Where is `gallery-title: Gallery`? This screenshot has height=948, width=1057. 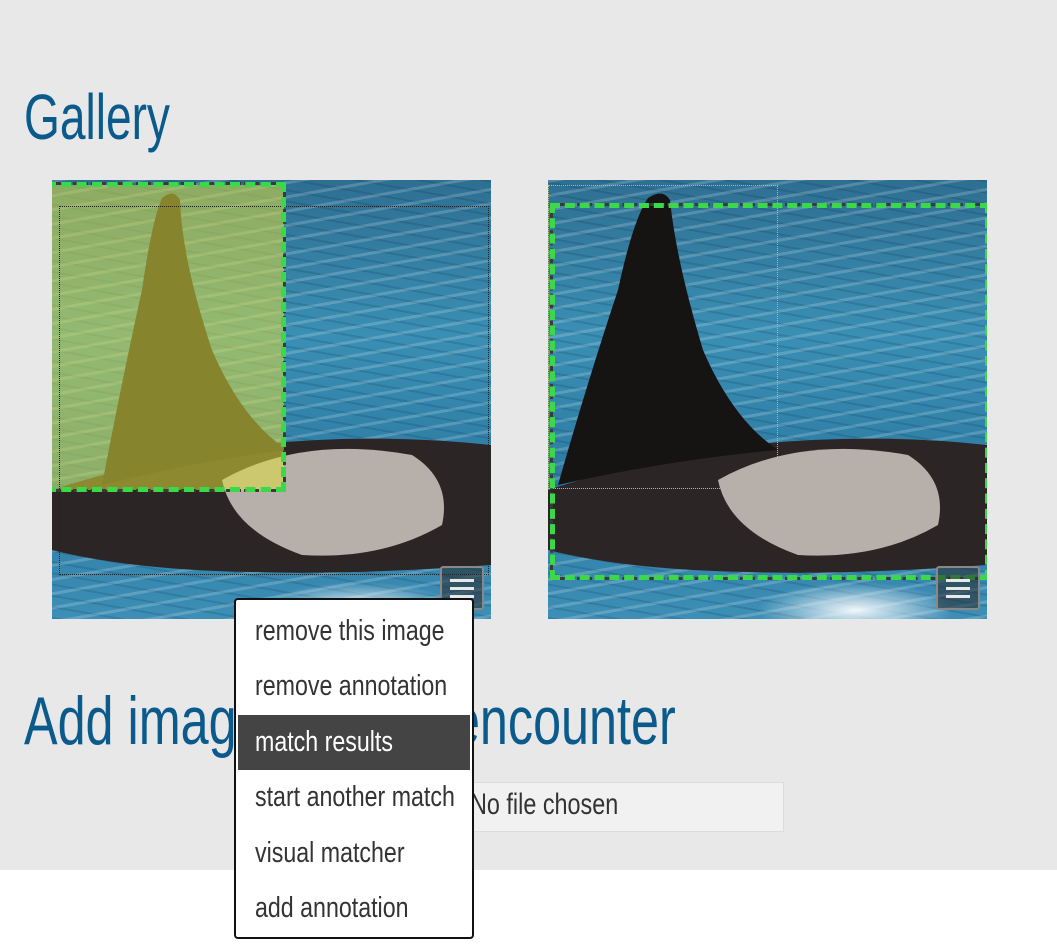
gallery-title: Gallery is located at coordinates (97, 117).